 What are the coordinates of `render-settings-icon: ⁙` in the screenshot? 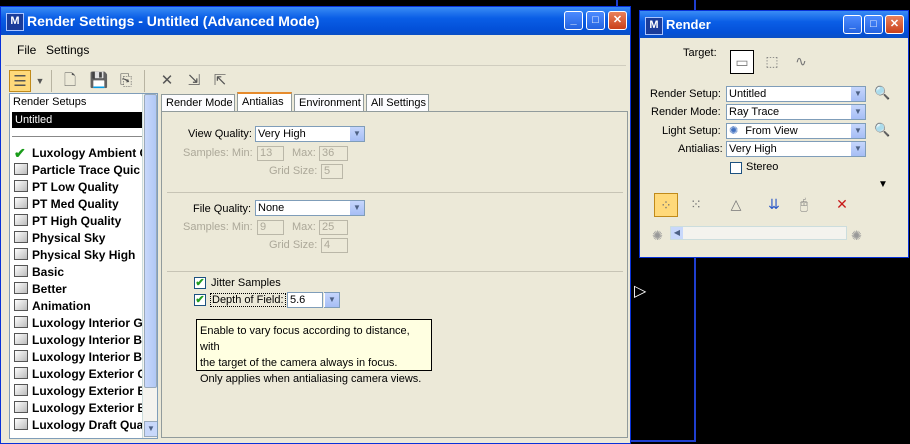 It's located at (696, 205).